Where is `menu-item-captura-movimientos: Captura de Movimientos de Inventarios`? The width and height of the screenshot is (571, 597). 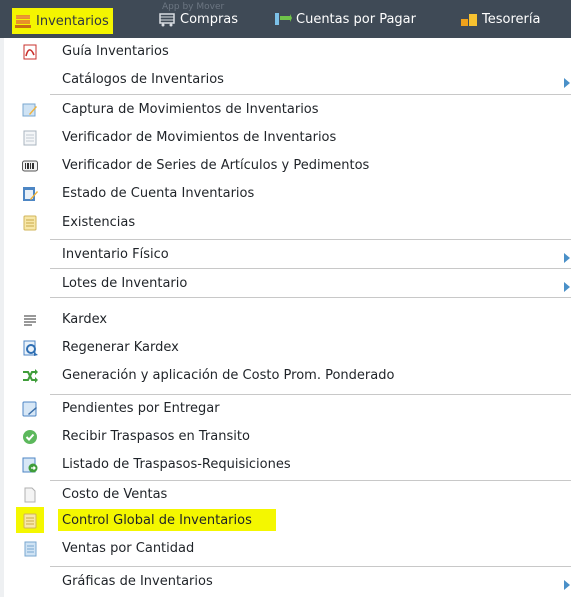 menu-item-captura-movimientos: Captura de Movimientos de Inventarios is located at coordinates (285, 110).